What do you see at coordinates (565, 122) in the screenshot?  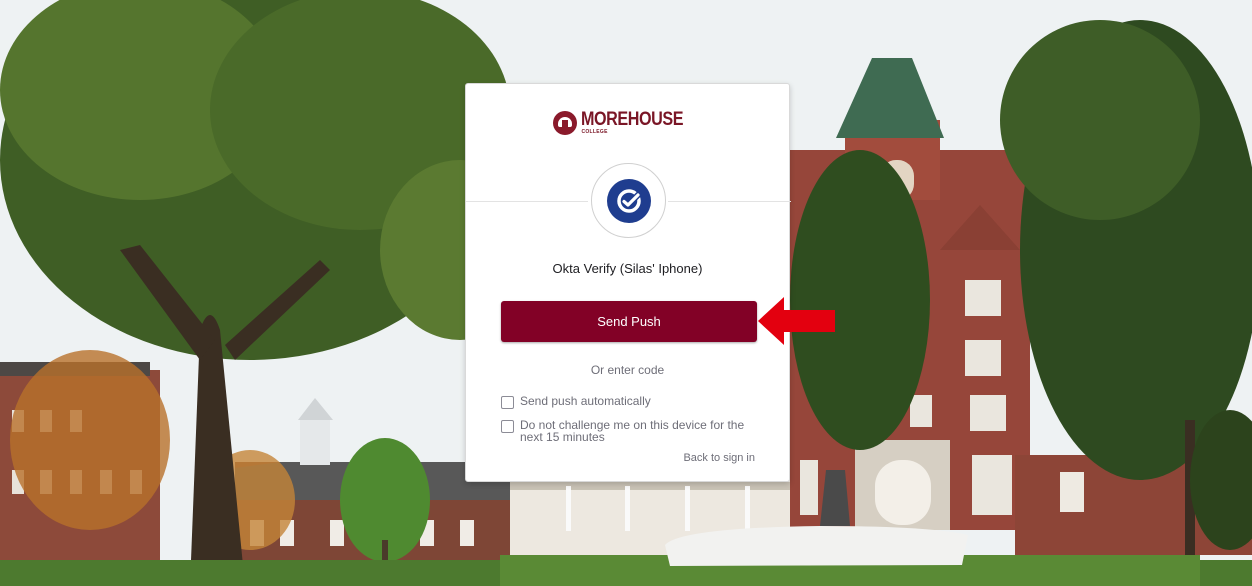 I see `morehouse-seal-icon` at bounding box center [565, 122].